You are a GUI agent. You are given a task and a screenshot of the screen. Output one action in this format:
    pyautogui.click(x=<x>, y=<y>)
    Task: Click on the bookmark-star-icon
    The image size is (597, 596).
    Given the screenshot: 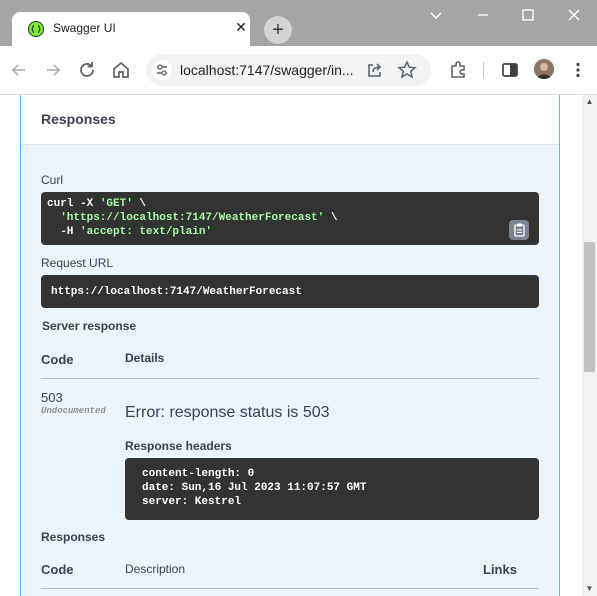 What is the action you would take?
    pyautogui.click(x=407, y=70)
    